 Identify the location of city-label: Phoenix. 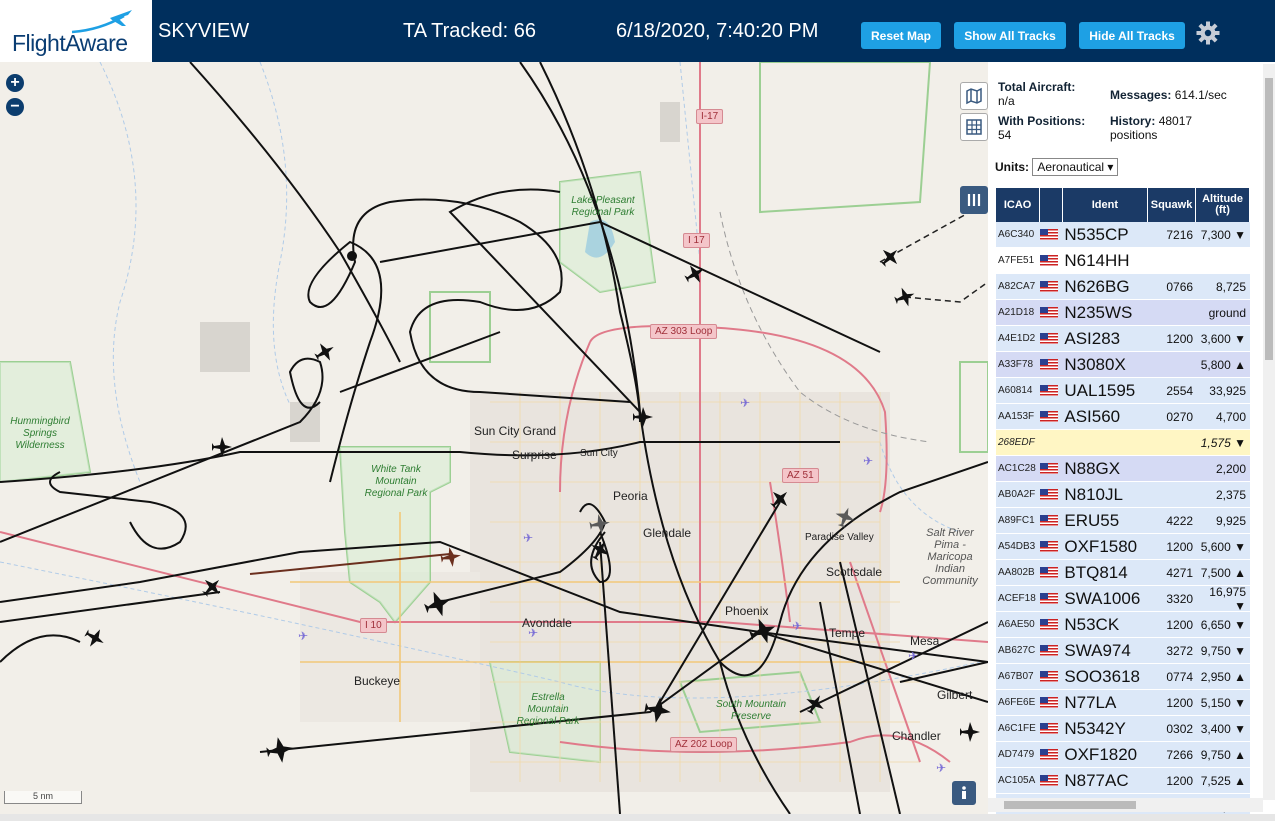
(747, 611).